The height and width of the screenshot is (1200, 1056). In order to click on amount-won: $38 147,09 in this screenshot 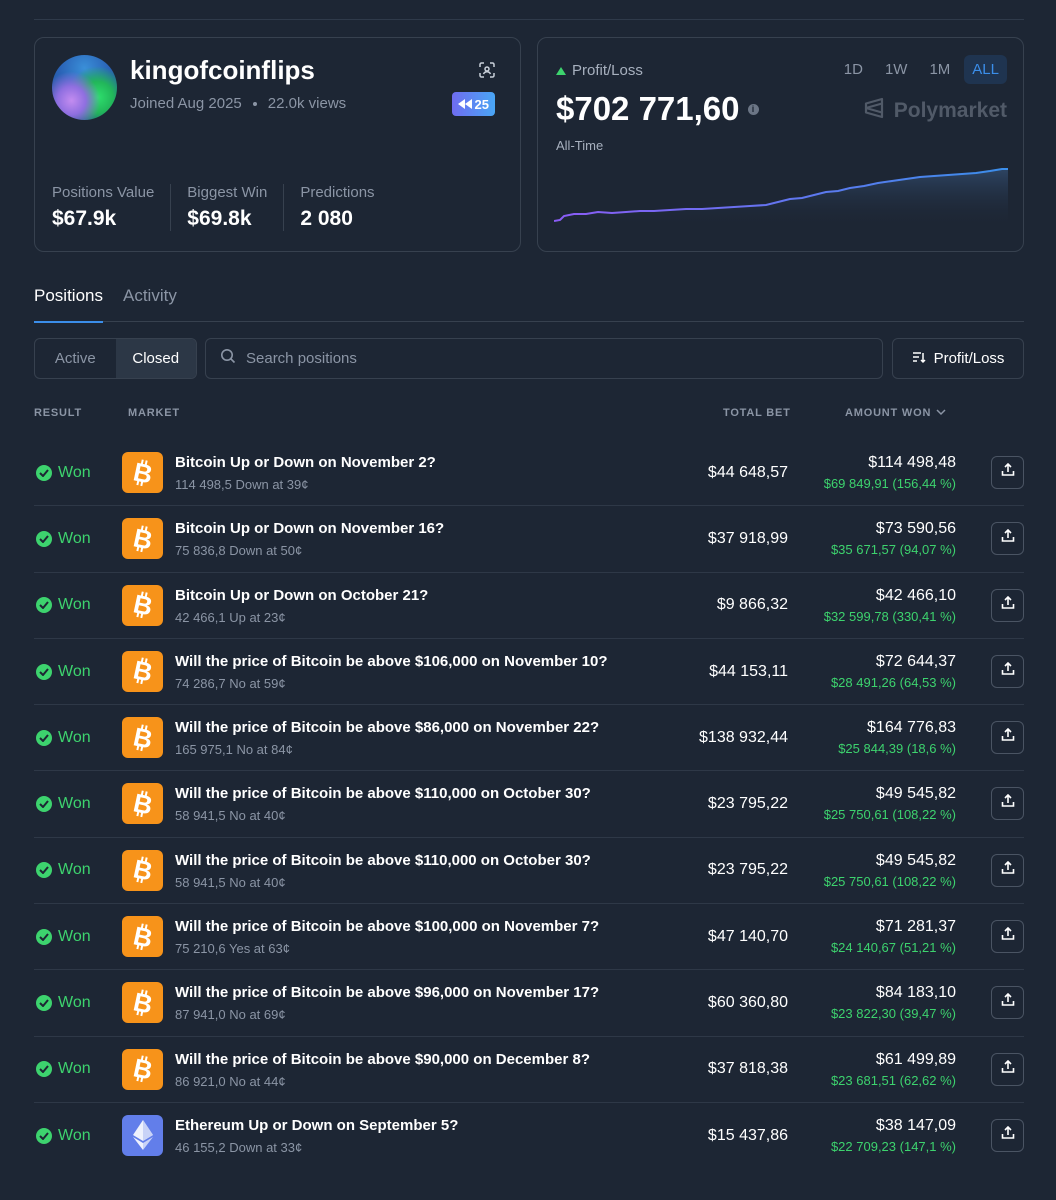, I will do `click(915, 1125)`.